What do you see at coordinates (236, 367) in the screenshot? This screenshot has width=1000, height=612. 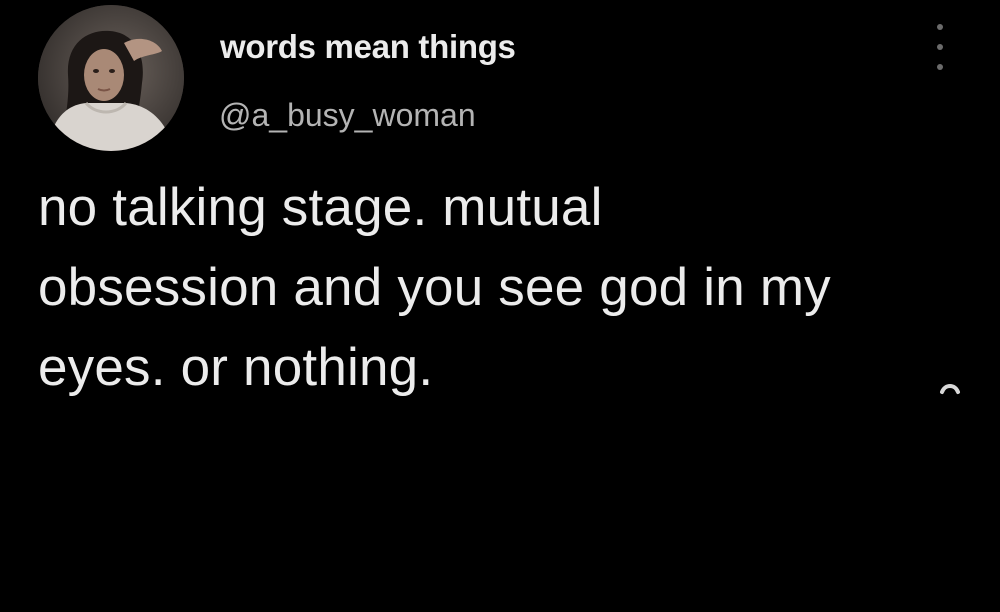 I see `tweet-text-line: eyes. or nothing.` at bounding box center [236, 367].